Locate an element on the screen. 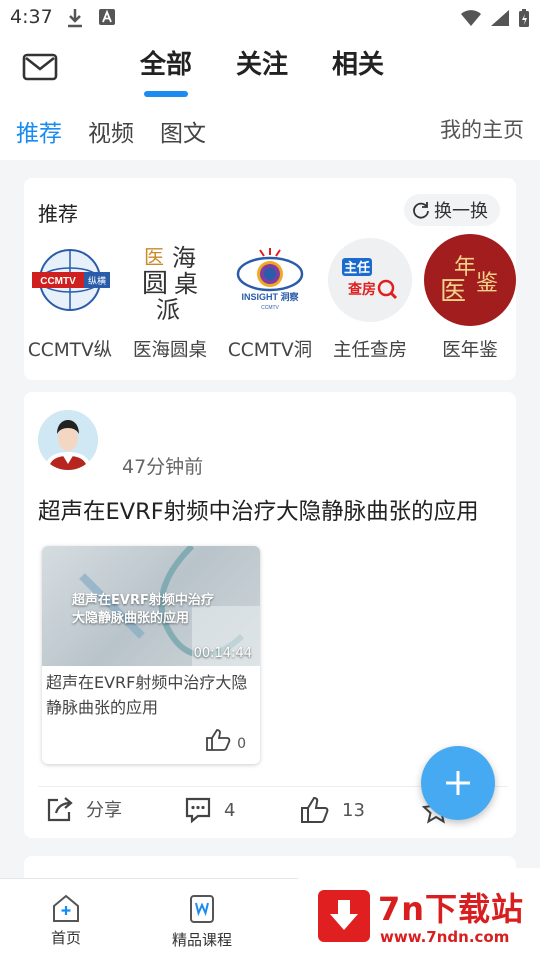  recommend-title: 推荐 is located at coordinates (58, 214).